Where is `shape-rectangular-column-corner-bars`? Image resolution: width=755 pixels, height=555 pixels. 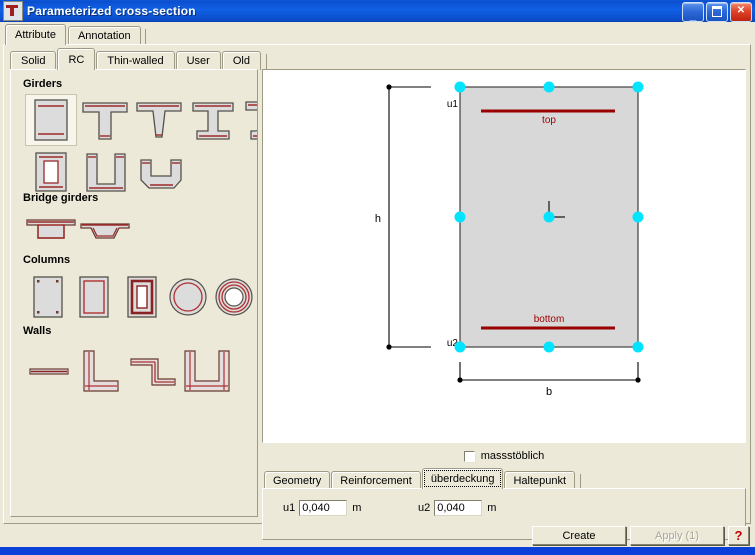 shape-rectangular-column-corner-bars is located at coordinates (48, 297).